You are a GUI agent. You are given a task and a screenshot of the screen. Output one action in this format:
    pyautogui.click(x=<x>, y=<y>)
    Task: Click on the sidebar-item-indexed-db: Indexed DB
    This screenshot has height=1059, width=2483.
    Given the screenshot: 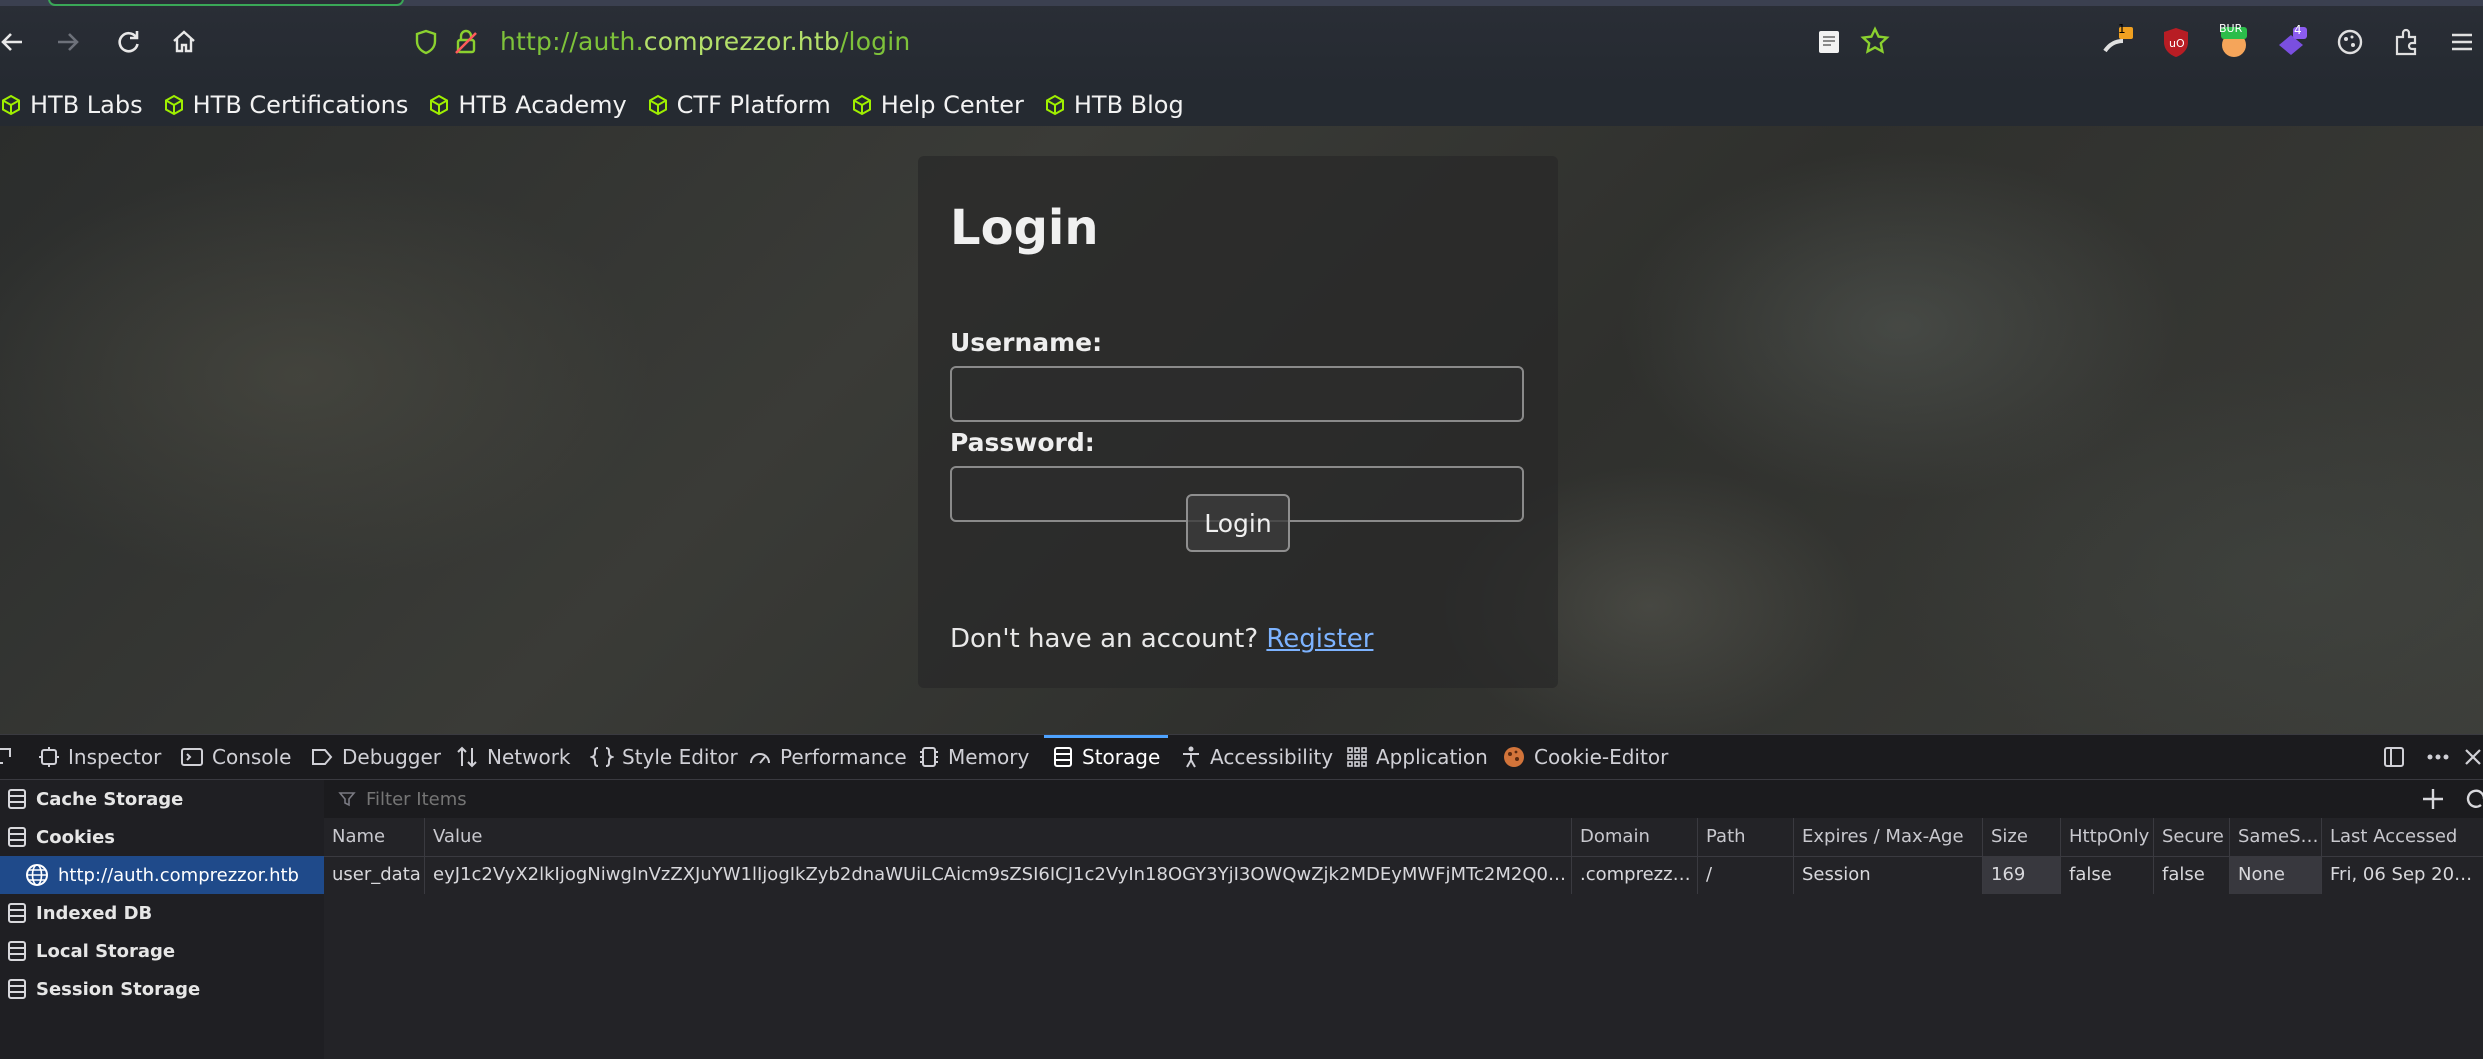 What is the action you would take?
    pyautogui.click(x=162, y=913)
    